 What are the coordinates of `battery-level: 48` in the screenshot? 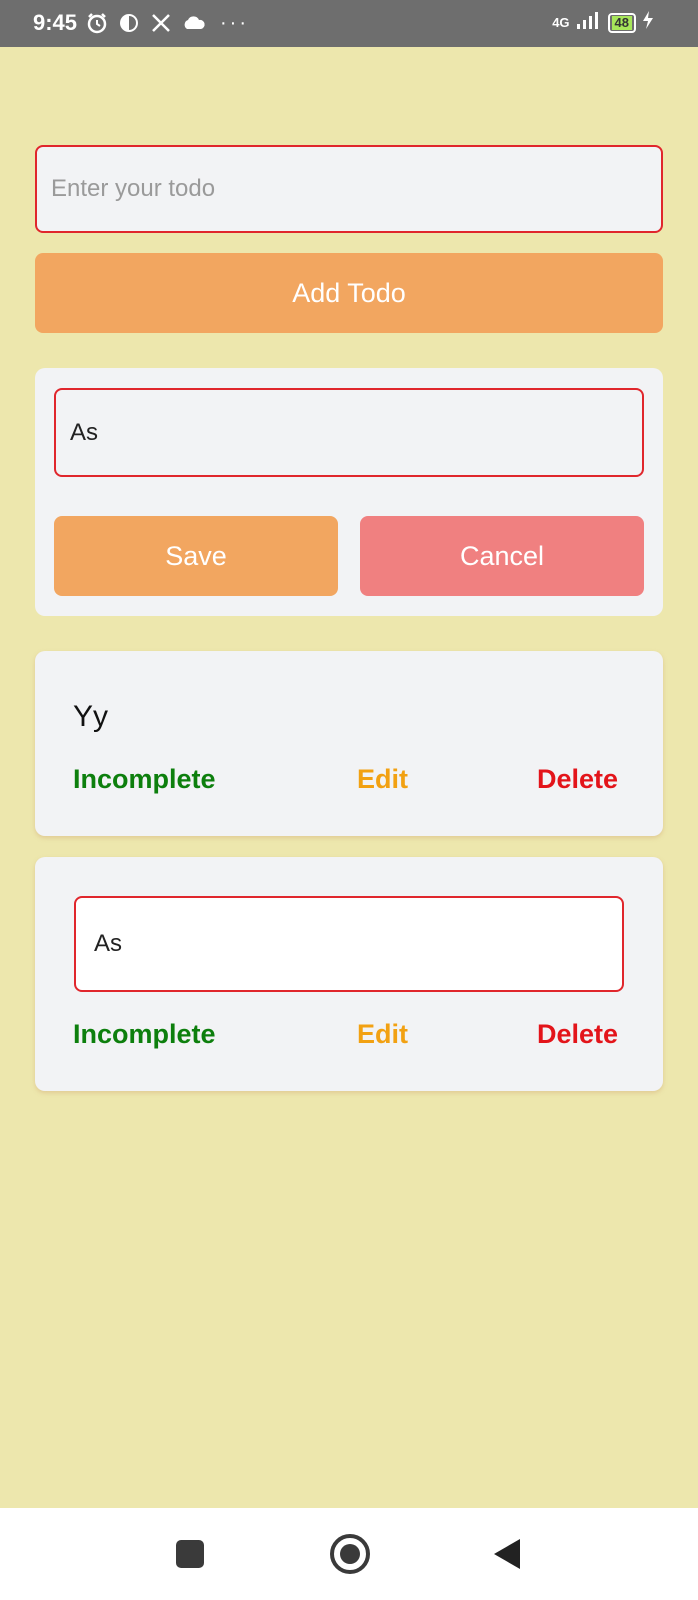 It's located at (621, 22).